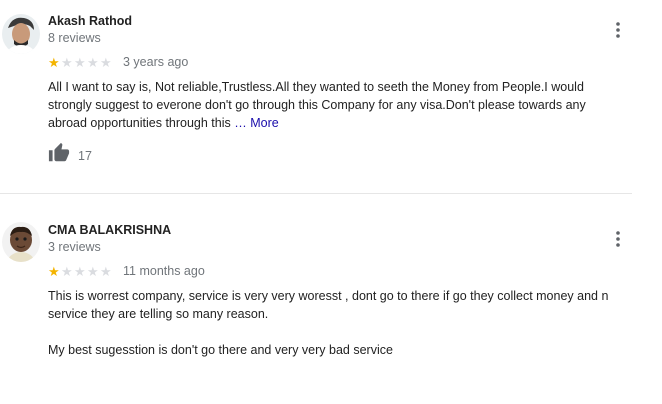 The height and width of the screenshot is (404, 662). I want to click on review-date: 11 months ago, so click(164, 271).